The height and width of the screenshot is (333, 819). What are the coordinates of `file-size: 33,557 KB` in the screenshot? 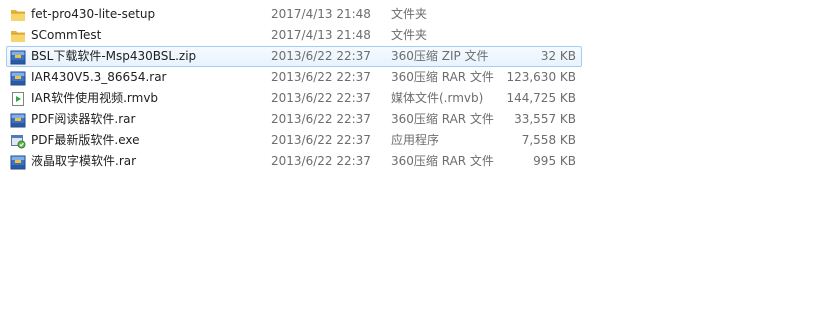 It's located at (545, 119).